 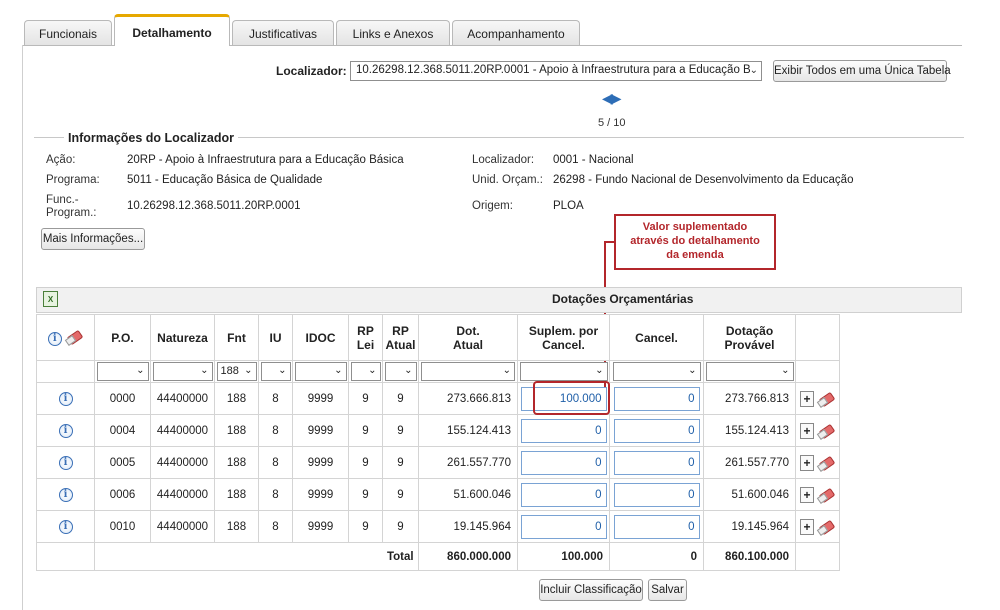 I want to click on total-cancel: 0, so click(x=656, y=556).